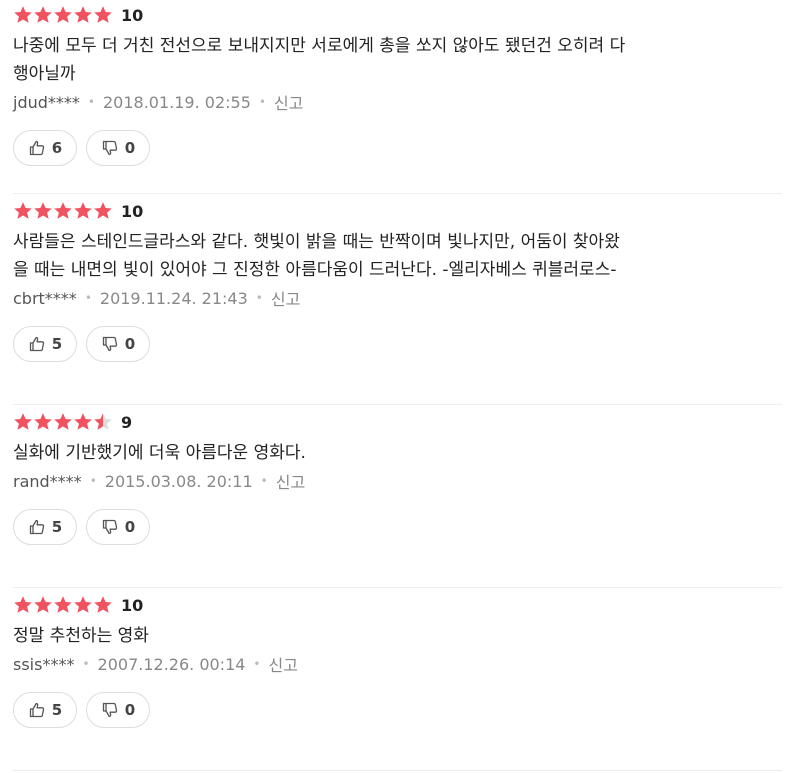 Image resolution: width=796 pixels, height=773 pixels. What do you see at coordinates (47, 481) in the screenshot?
I see `review-author: rand****` at bounding box center [47, 481].